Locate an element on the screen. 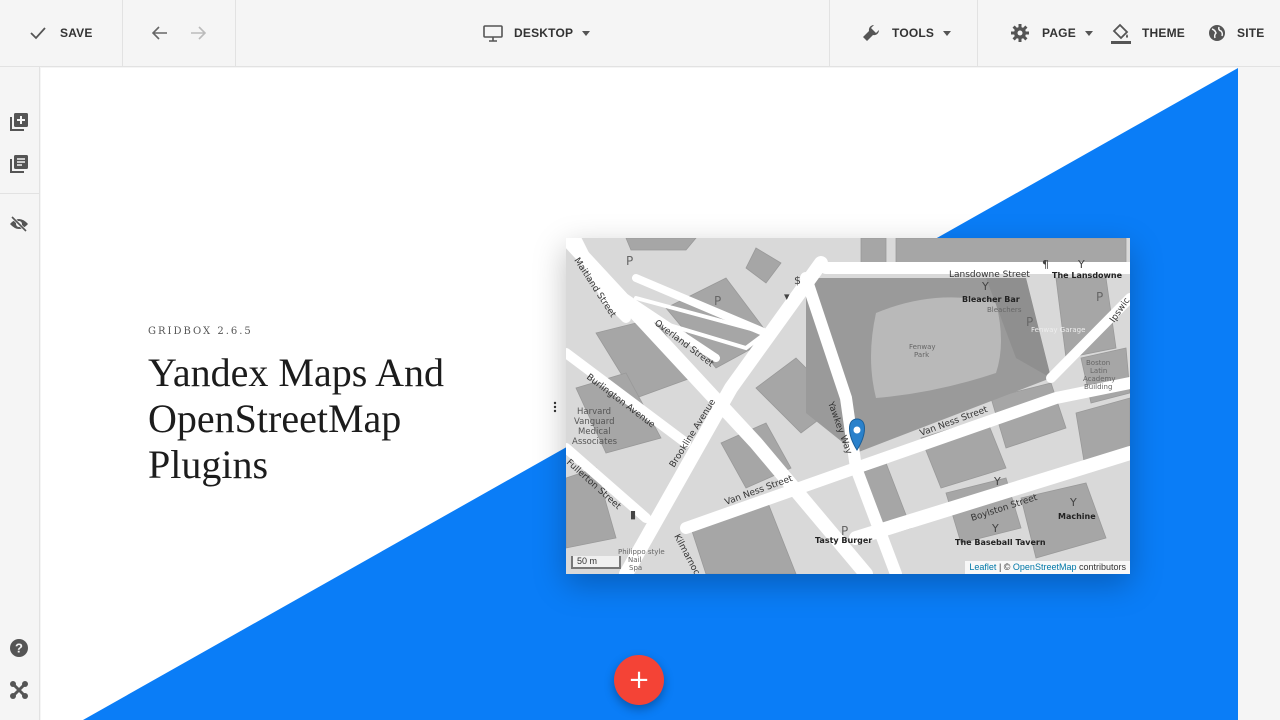 The width and height of the screenshot is (1280, 720). map-label-boston-latin: Boston is located at coordinates (1098, 363).